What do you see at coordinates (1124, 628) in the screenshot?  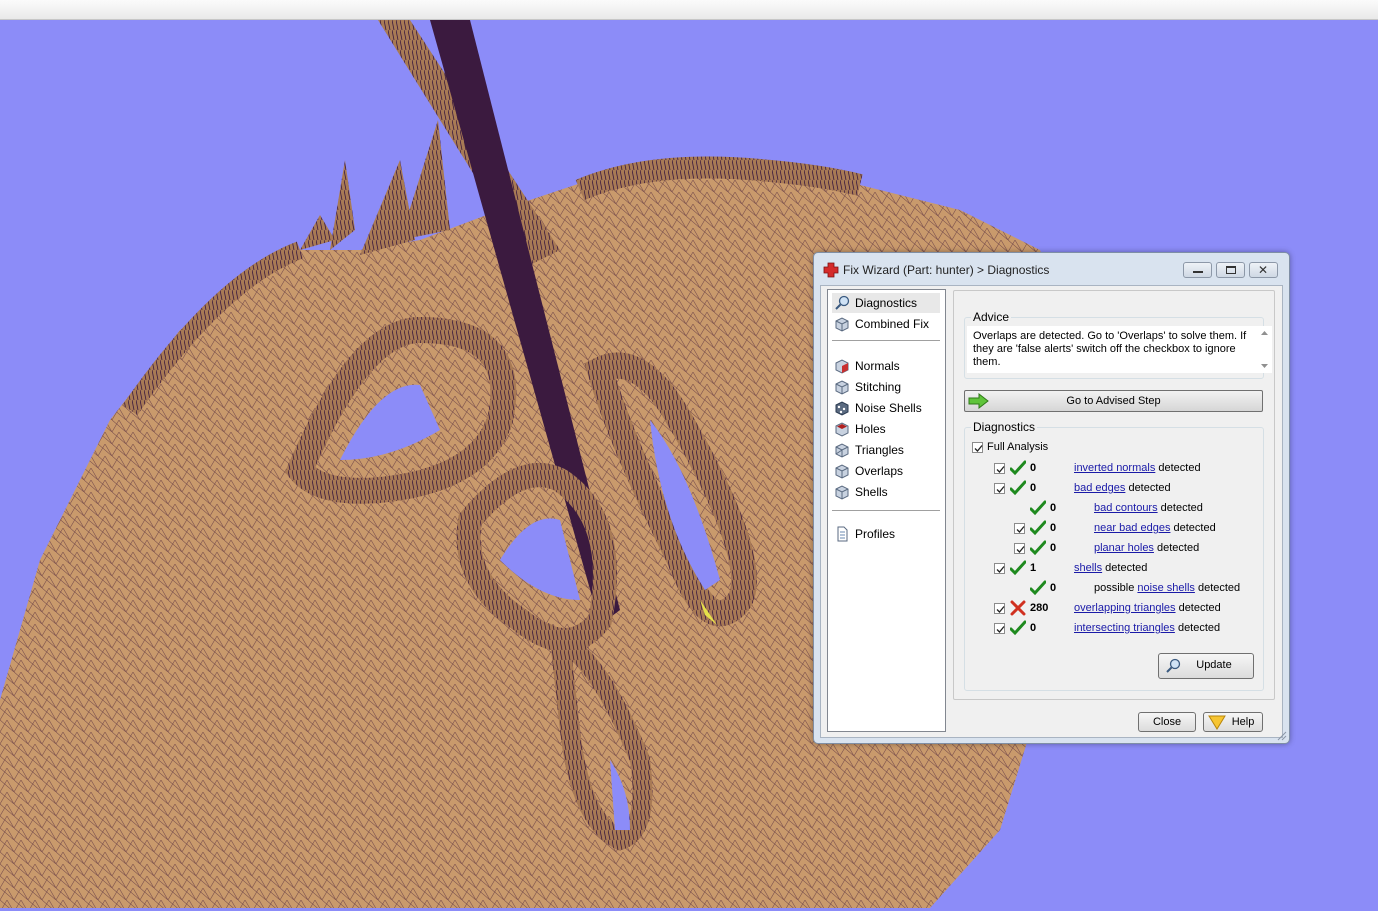 I see `diagnostic-link: intersecting triangles` at bounding box center [1124, 628].